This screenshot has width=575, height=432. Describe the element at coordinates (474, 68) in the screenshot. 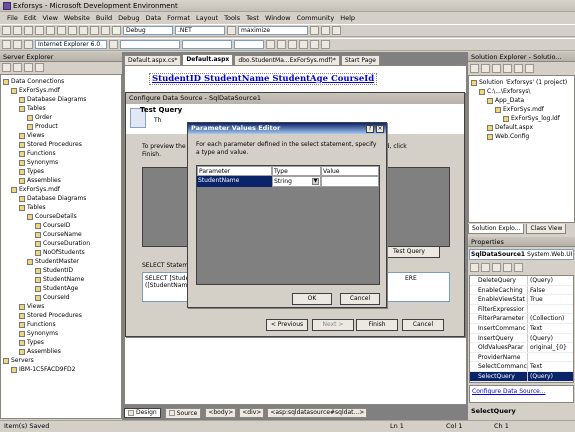

I see `properties-tb-icon` at that location.